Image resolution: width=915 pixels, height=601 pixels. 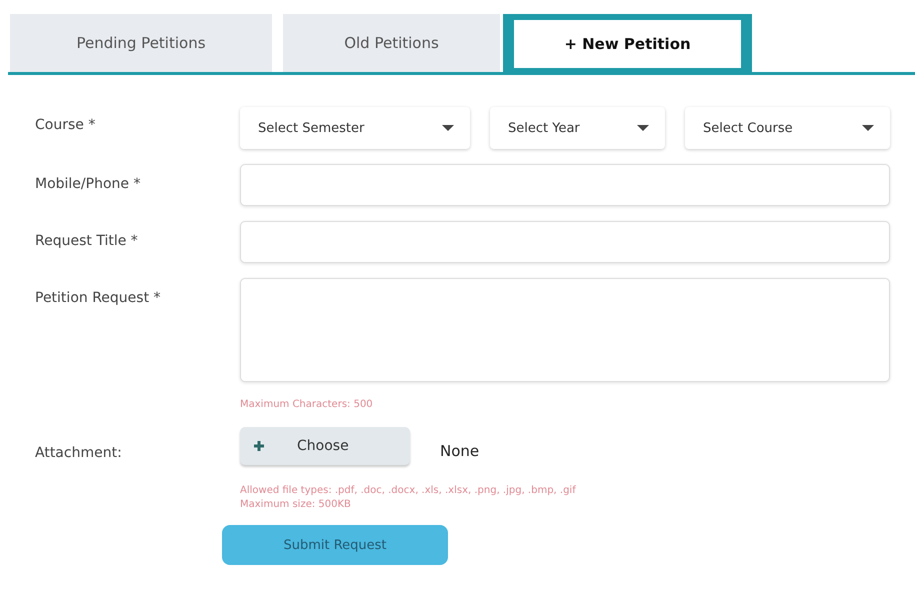 I want to click on hint-text: Allowed file types: .pdf, .doc, .docx, .xls, .xlsx, .png, .jpg, .bmp, .gif, so click(x=408, y=490).